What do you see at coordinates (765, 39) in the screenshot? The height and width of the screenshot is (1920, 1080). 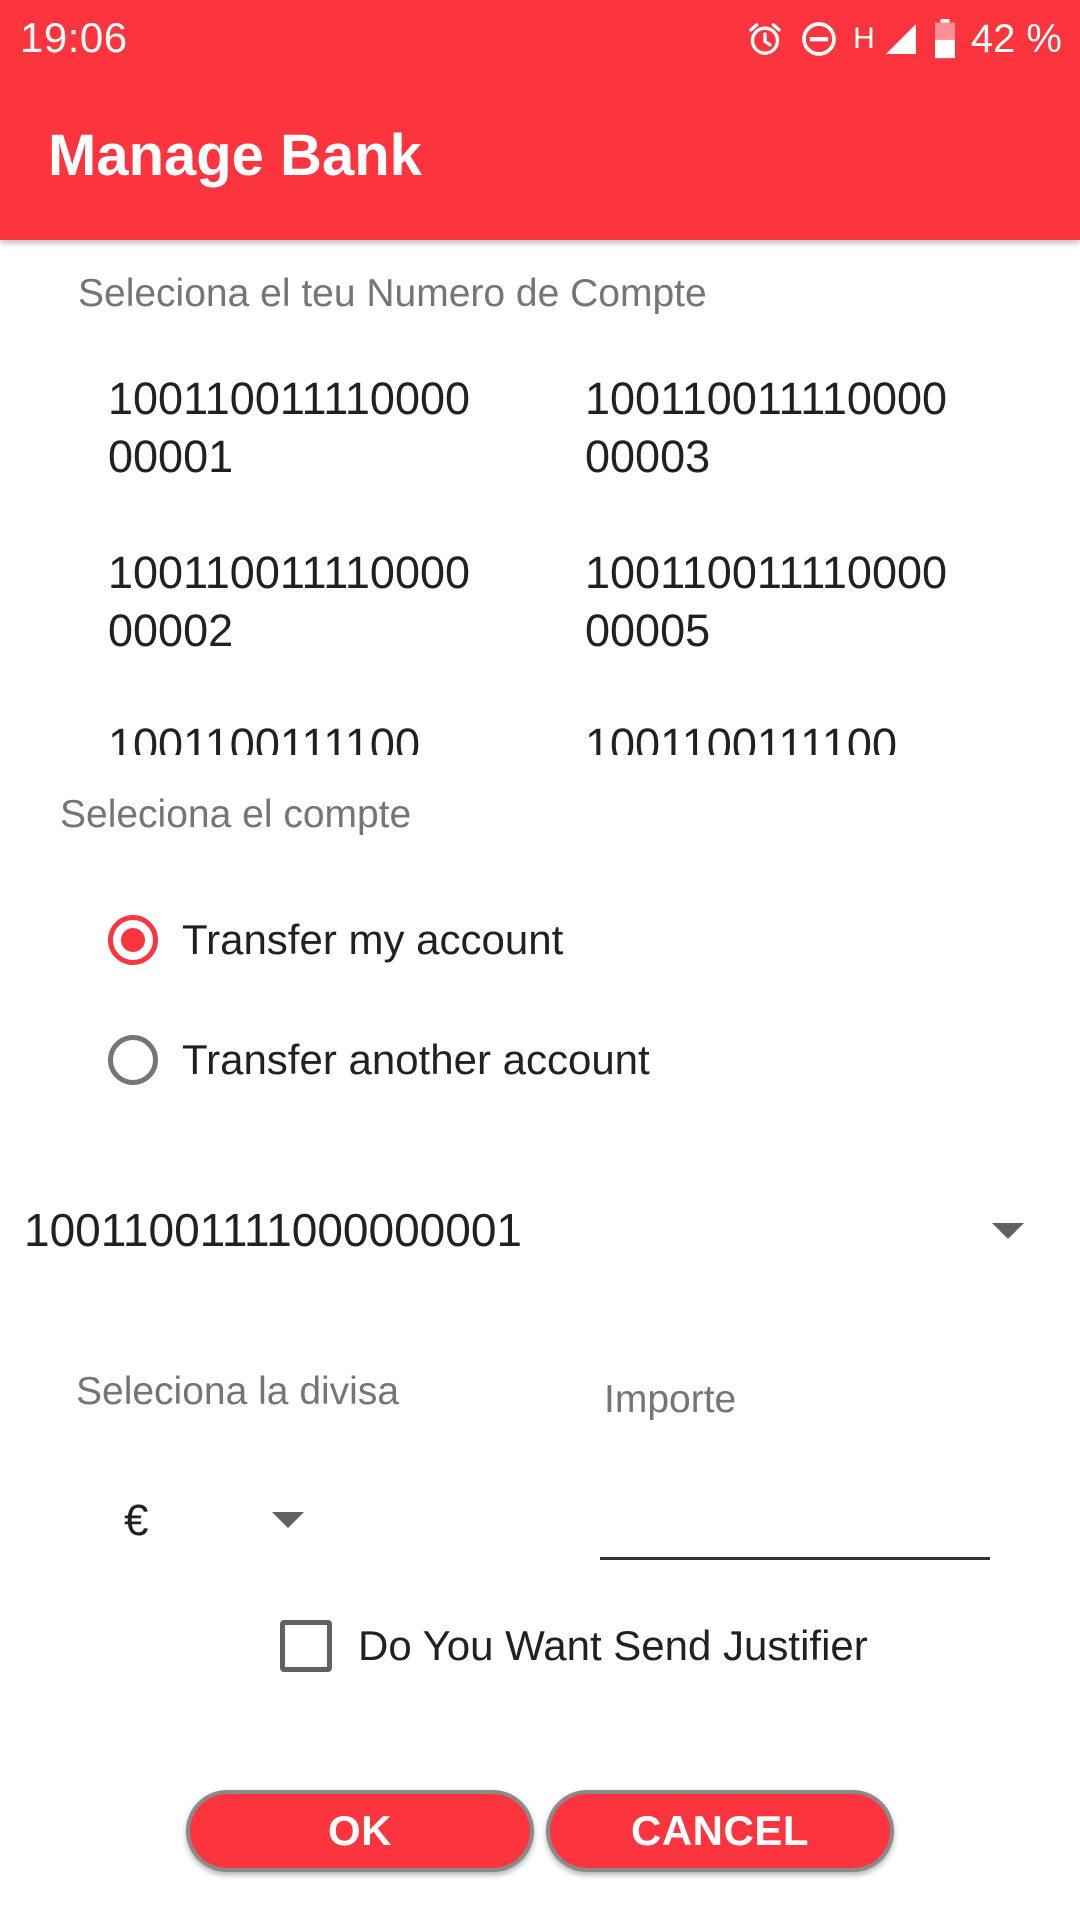 I see `alarm-icon` at bounding box center [765, 39].